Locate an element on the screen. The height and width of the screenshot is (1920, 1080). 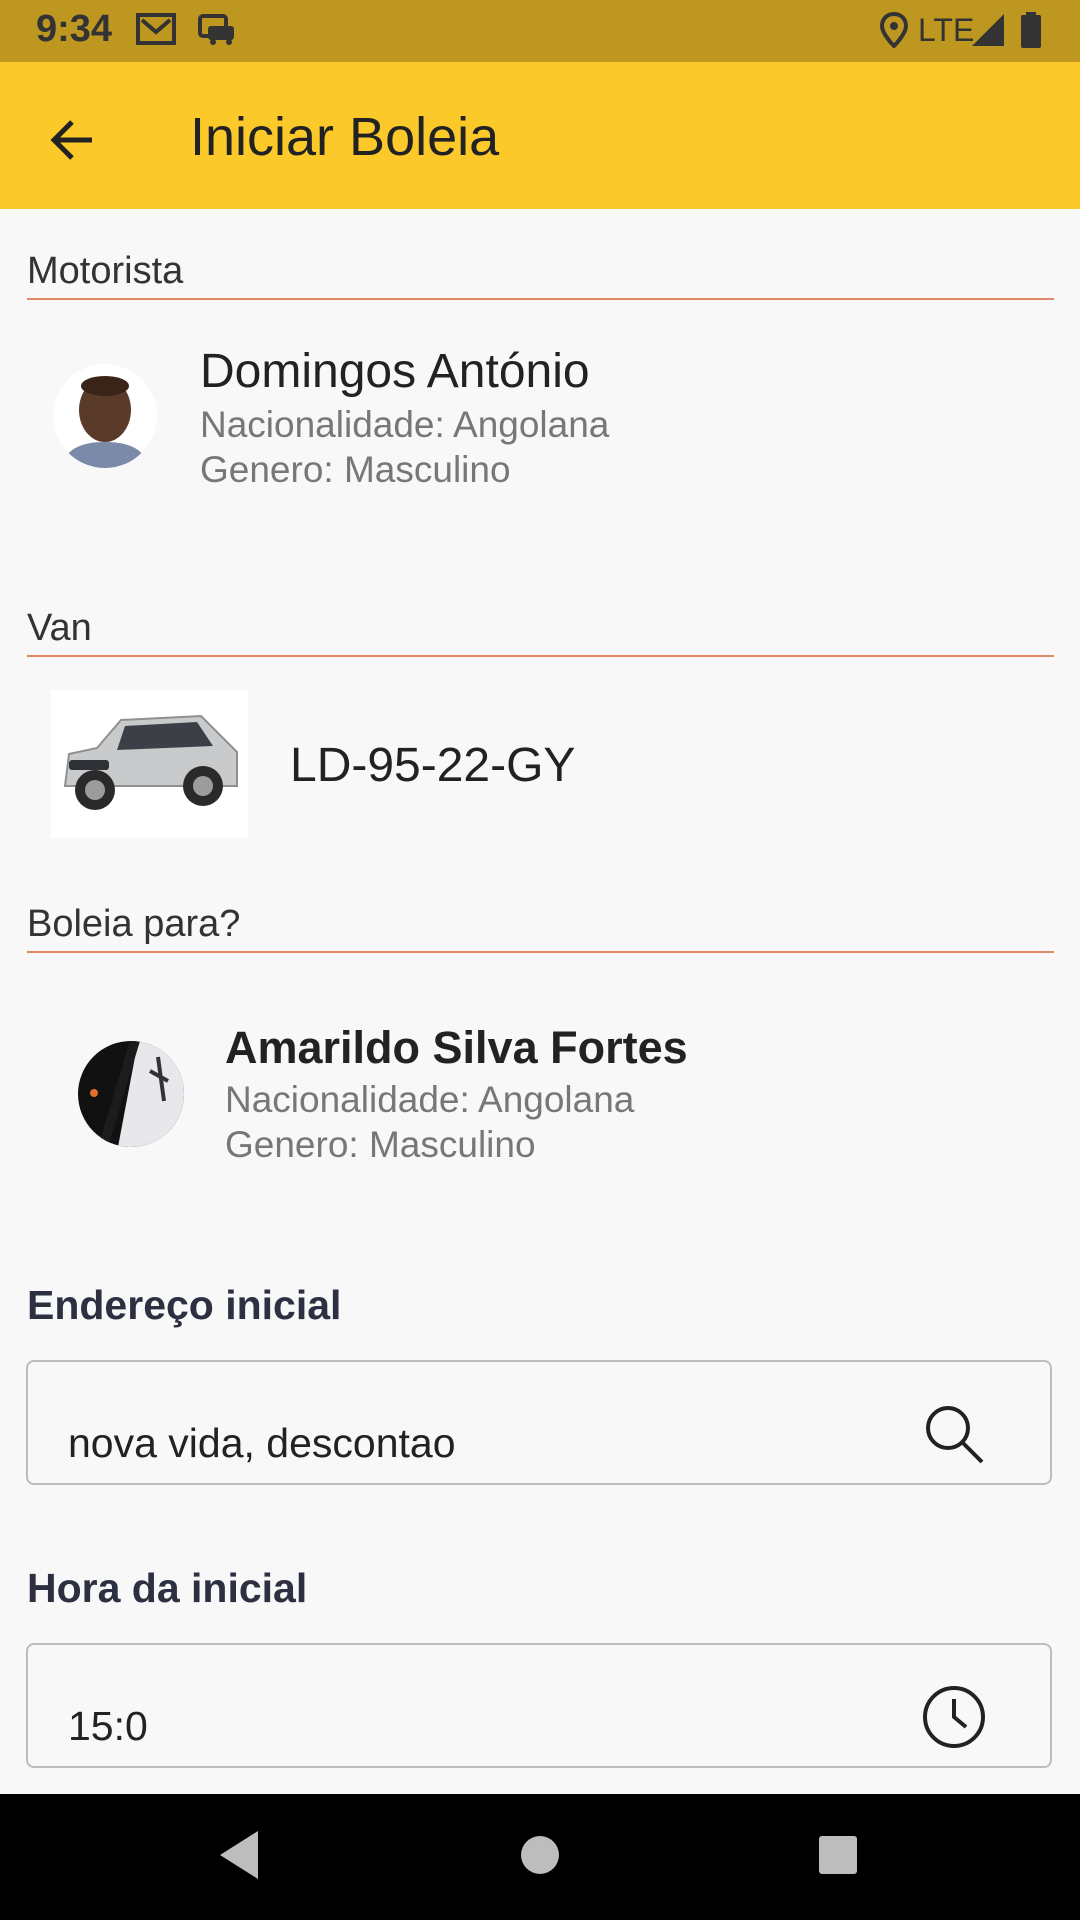
driver-divider is located at coordinates (540, 299).